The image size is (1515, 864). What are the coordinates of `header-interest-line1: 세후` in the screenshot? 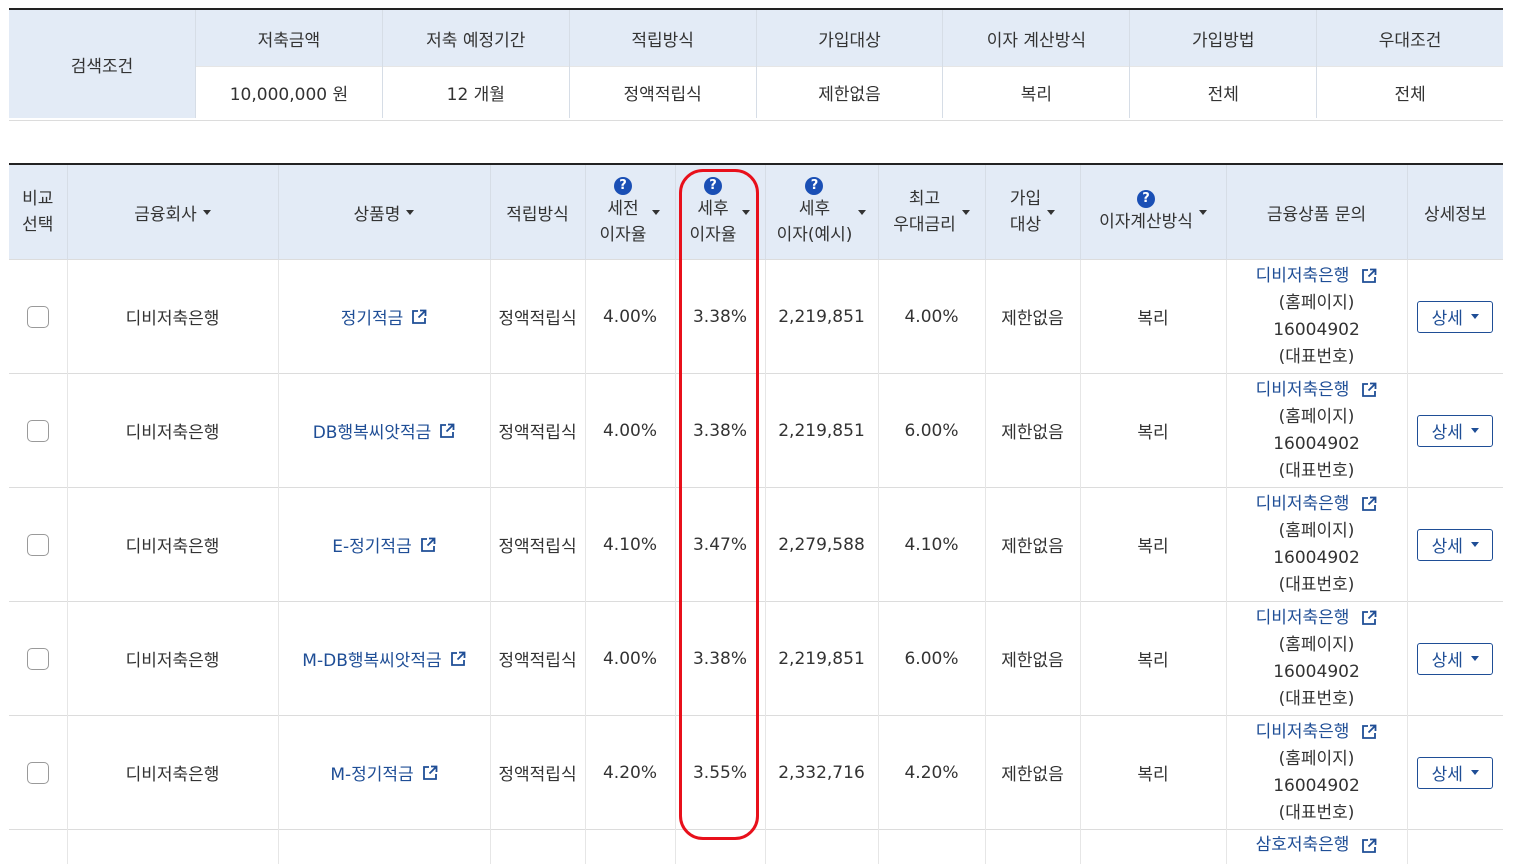 It's located at (814, 209).